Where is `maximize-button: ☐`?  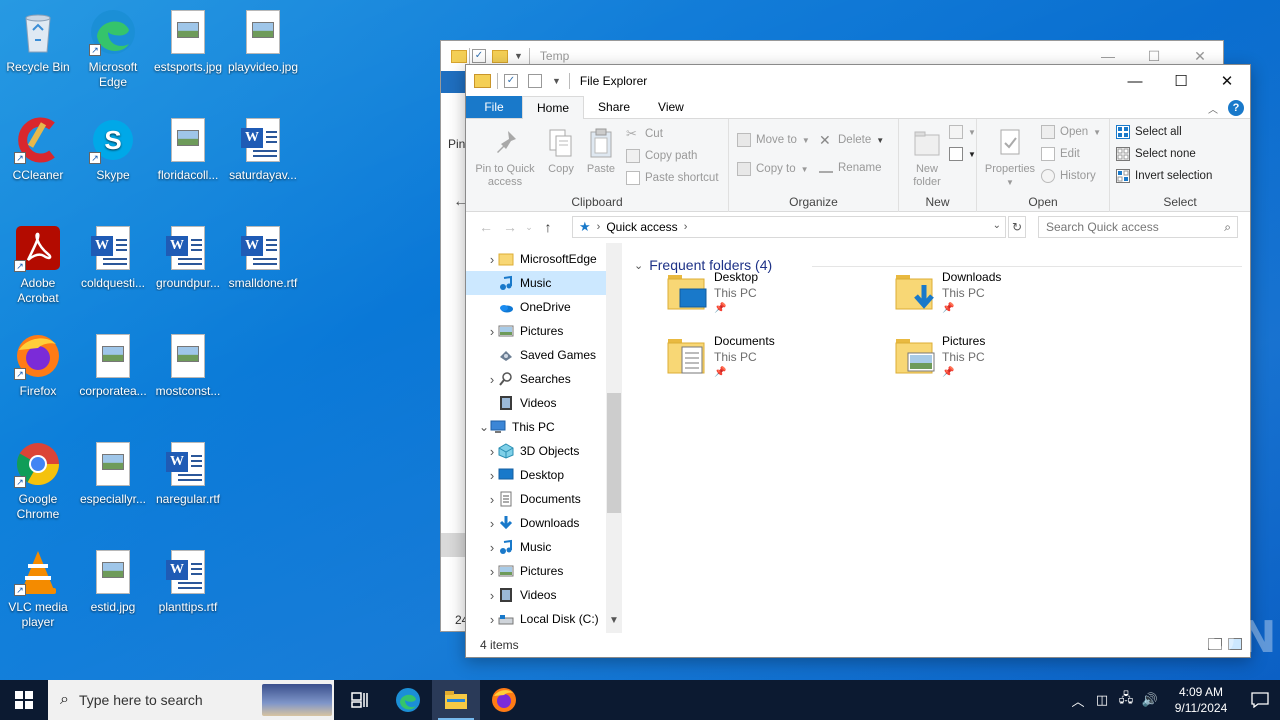 maximize-button: ☐ is located at coordinates (1181, 81).